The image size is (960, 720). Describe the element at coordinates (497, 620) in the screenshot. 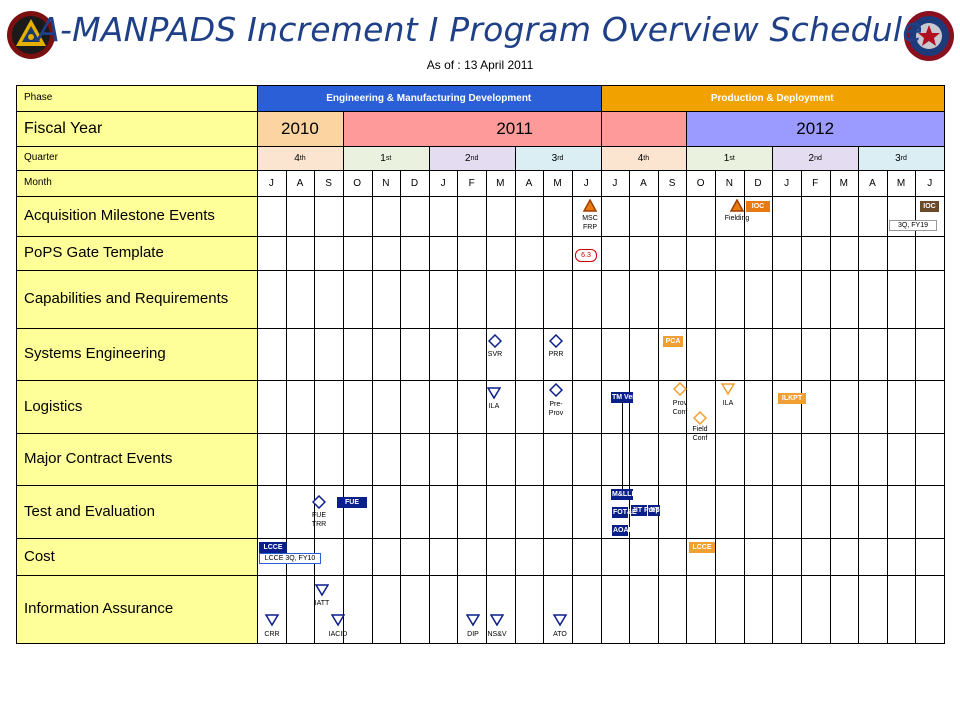

I see `nsv-down-icon` at that location.